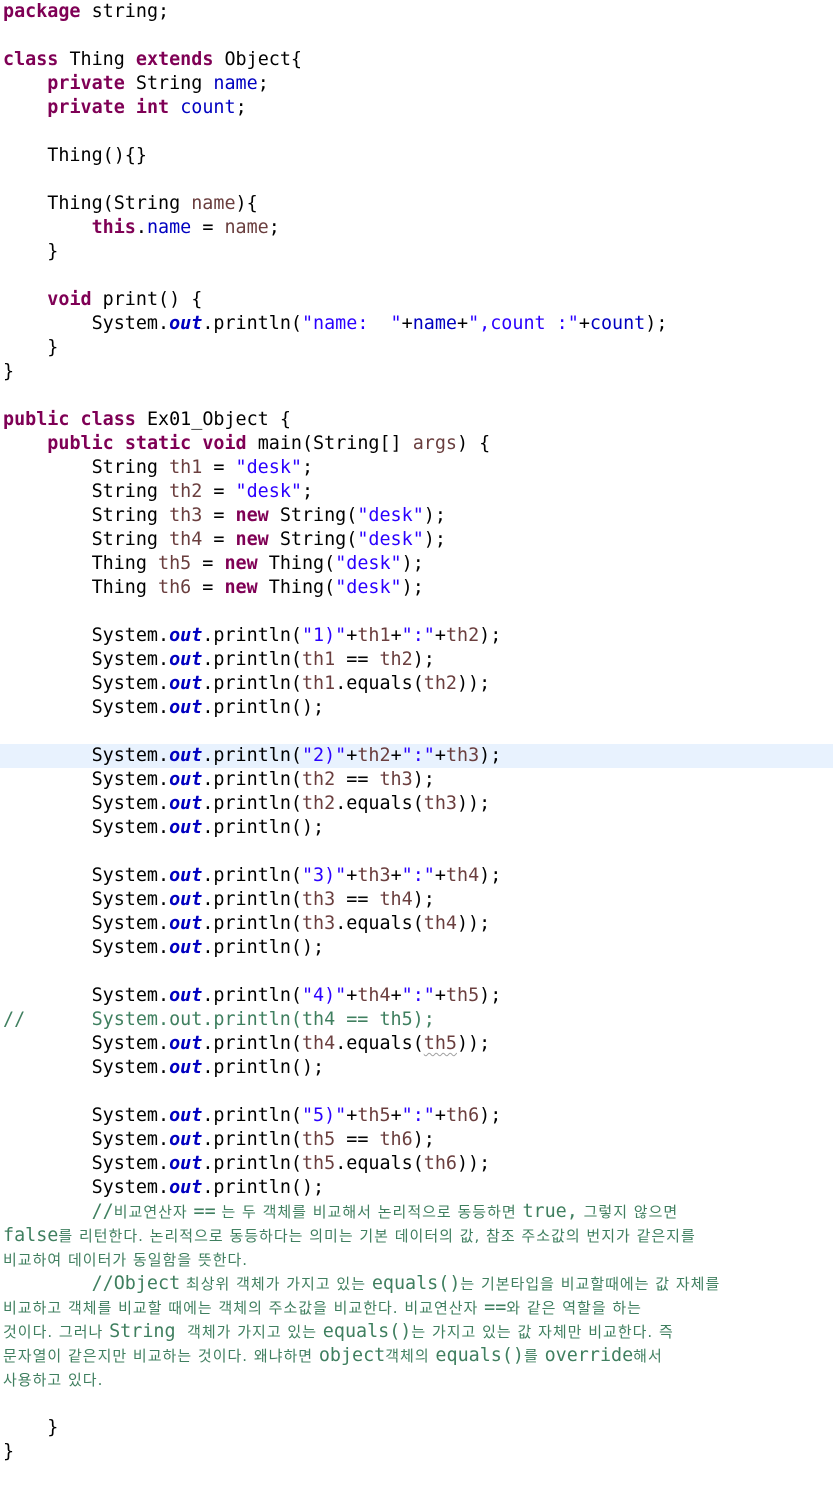 The width and height of the screenshot is (833, 1488). I want to click on code-line: System.out.println("2)"+th2+":"+th3);, so click(416, 756).